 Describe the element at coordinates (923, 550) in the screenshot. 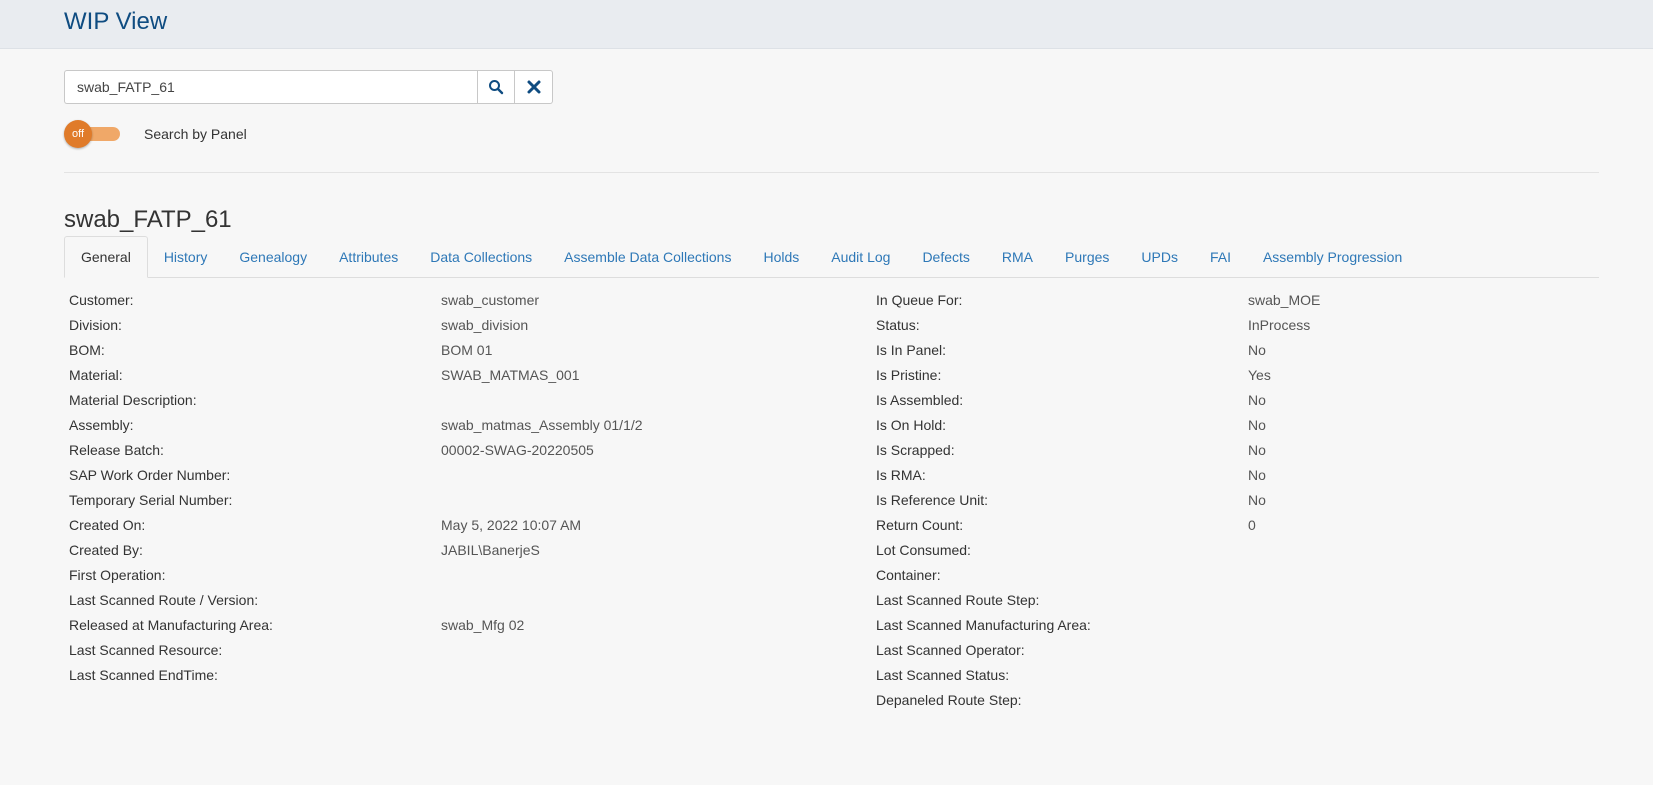

I see `field-label: Lot Consumed:` at that location.